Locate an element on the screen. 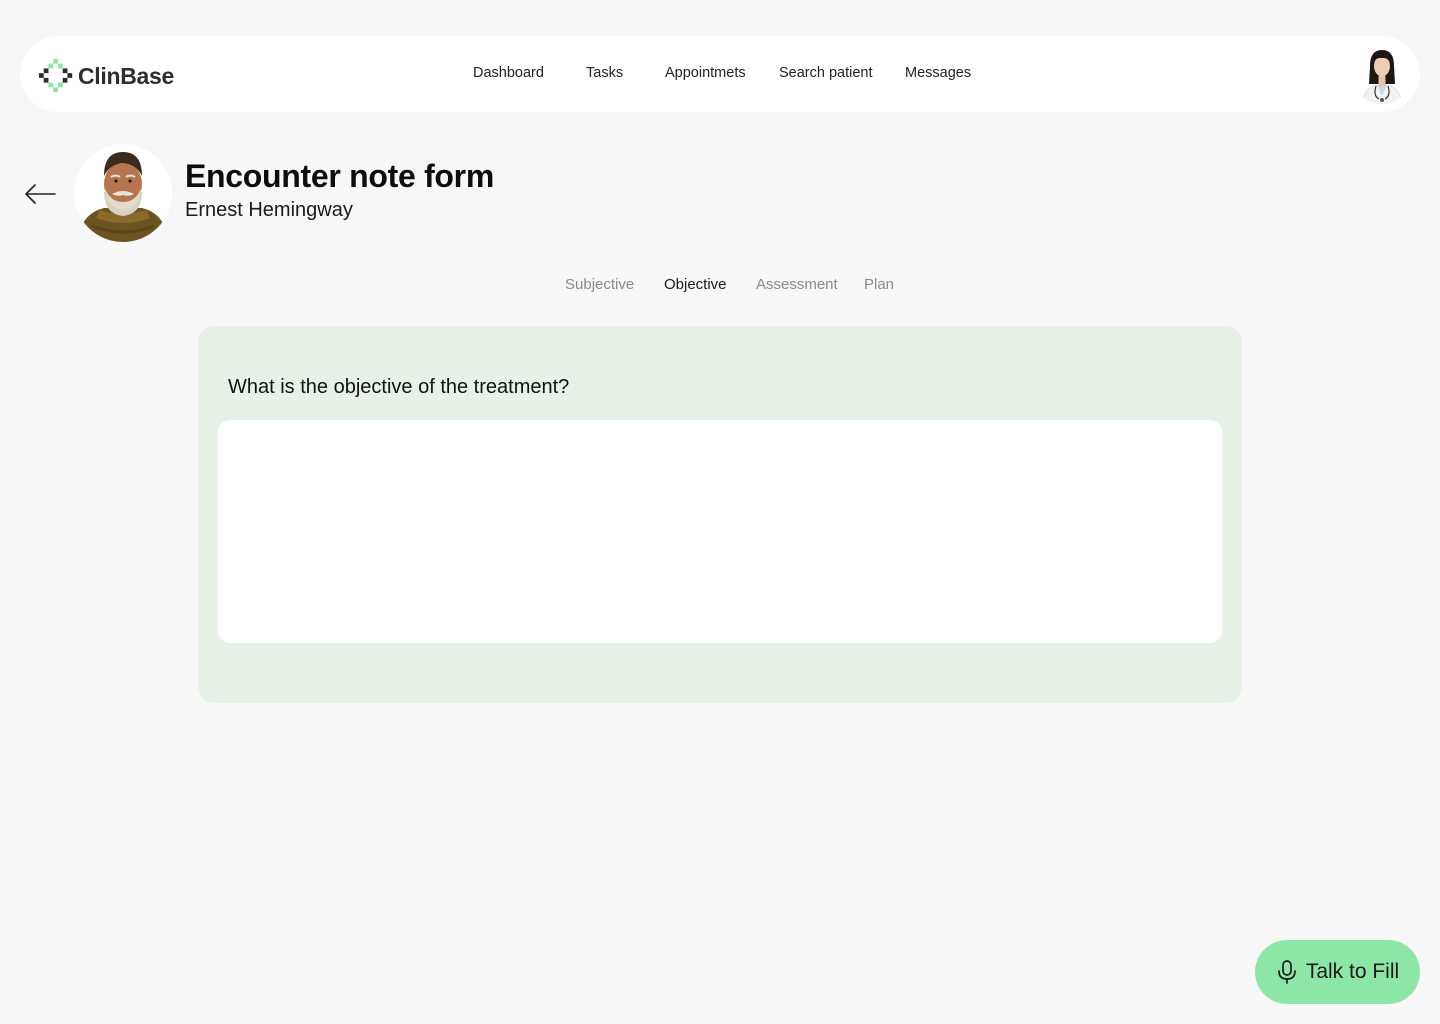  tab-plan: Plan is located at coordinates (879, 284).